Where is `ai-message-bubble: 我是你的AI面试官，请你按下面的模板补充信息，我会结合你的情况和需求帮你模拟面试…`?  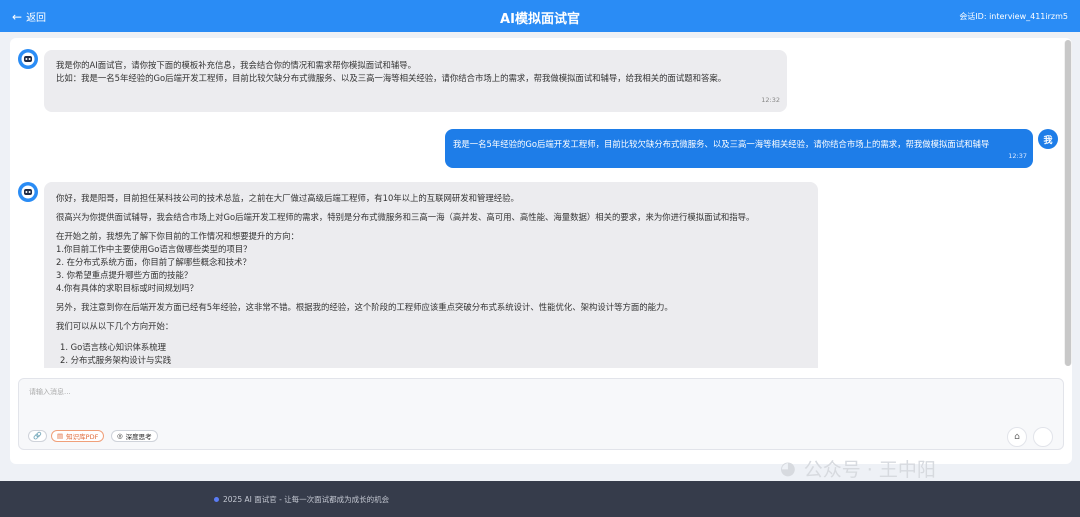 ai-message-bubble: 我是你的AI面试官，请你按下面的模板补充信息，我会结合你的情况和需求帮你模拟面试… is located at coordinates (415, 81).